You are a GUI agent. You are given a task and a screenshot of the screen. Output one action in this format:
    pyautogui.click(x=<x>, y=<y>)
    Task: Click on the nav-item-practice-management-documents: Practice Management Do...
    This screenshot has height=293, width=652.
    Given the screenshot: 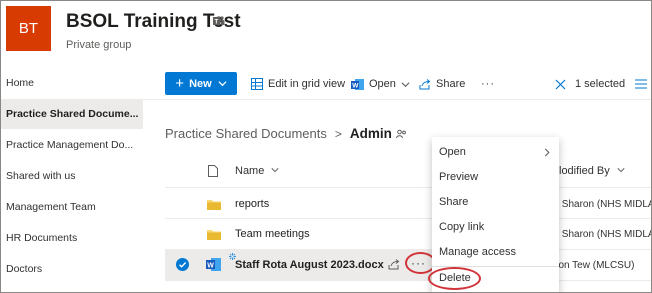 What is the action you would take?
    pyautogui.click(x=72, y=145)
    